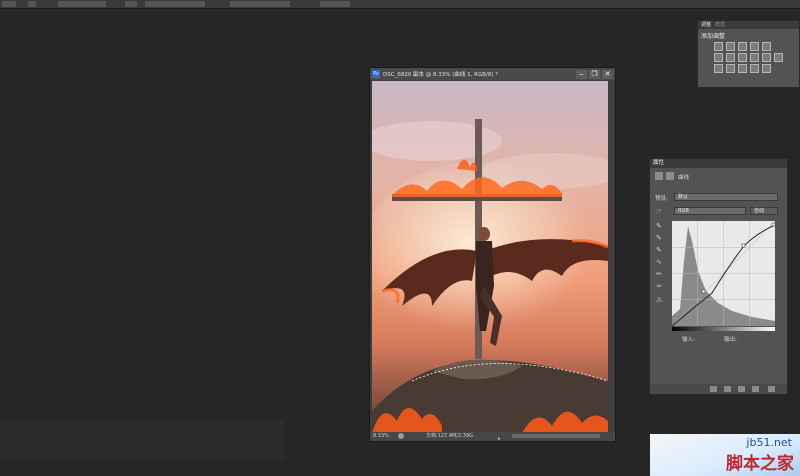  I want to click on edit-points-icon: ∿, so click(660, 262).